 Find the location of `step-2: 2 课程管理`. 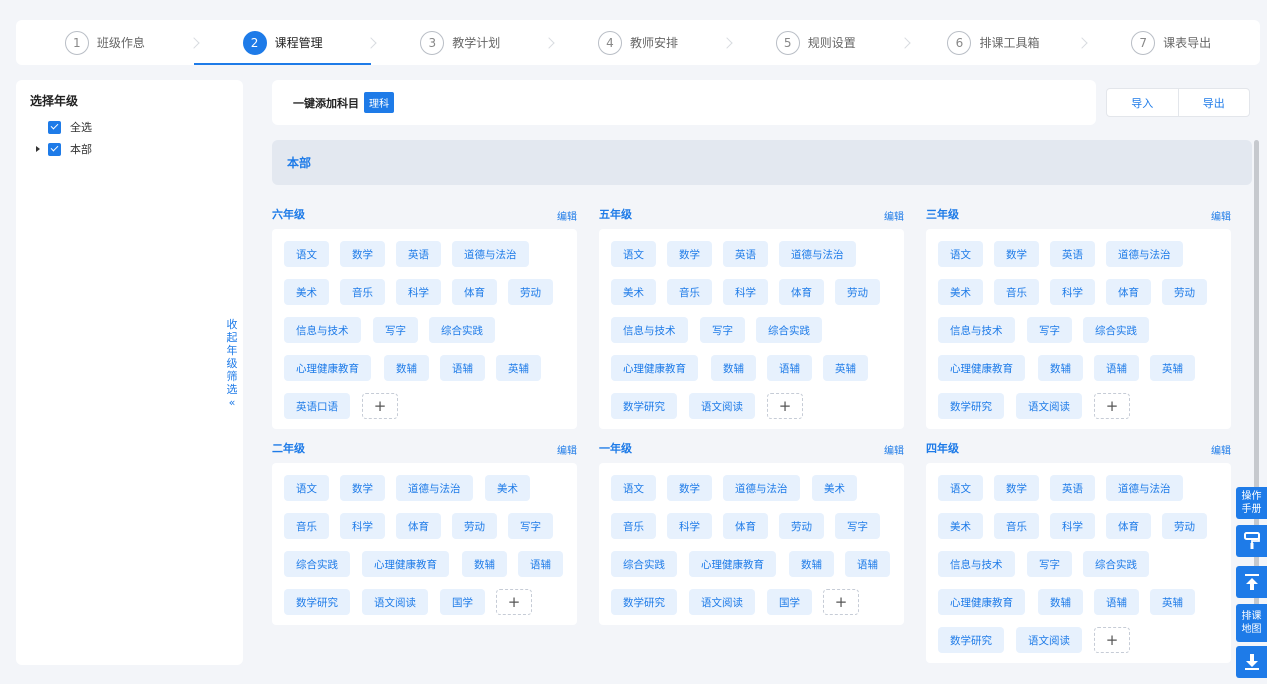

step-2: 2 课程管理 is located at coordinates (285, 42).